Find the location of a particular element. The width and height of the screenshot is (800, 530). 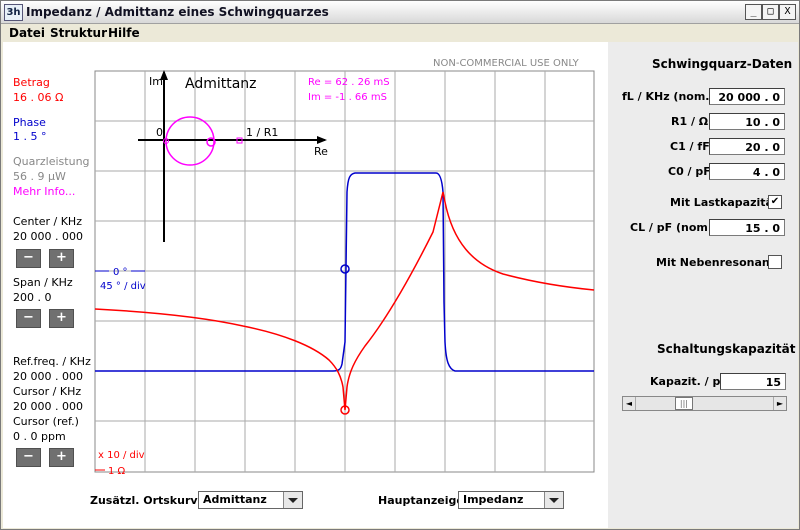

ortskurve-value: Admittanz is located at coordinates (235, 499).